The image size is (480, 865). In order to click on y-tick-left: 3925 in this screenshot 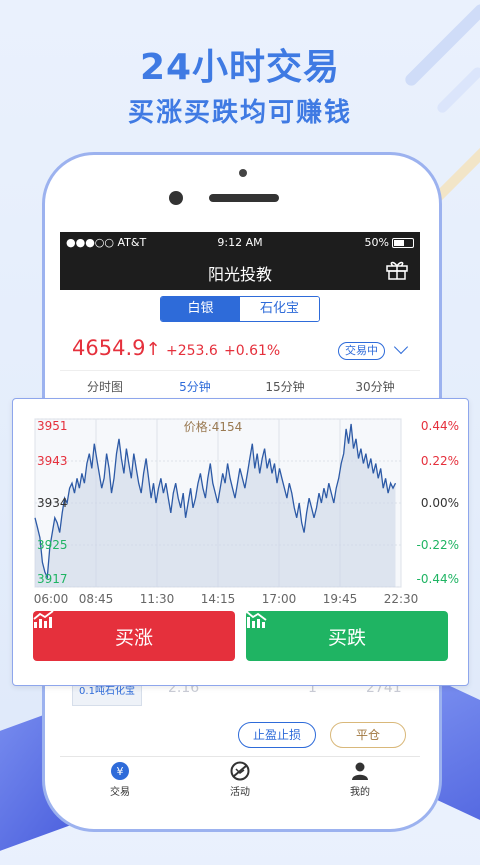, I will do `click(52, 545)`.